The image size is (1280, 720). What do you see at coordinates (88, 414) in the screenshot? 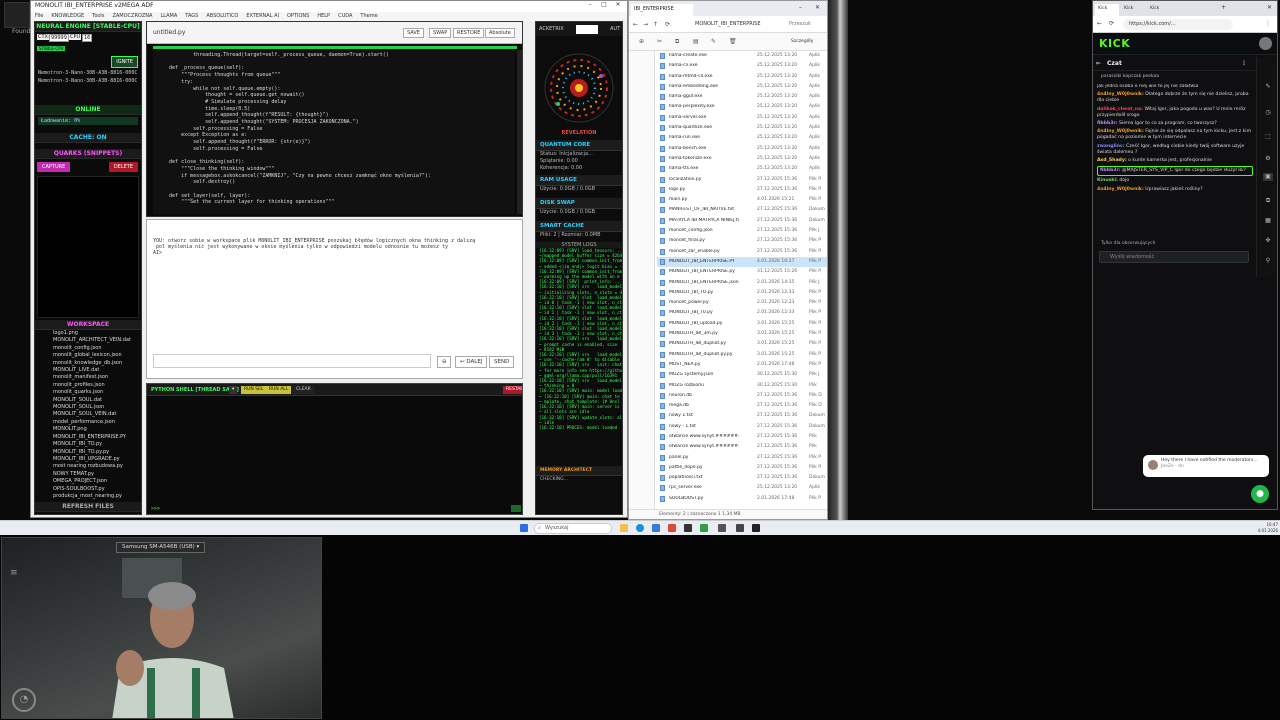
I see `workspace-file-item: MONOLIT_SOUL_VEIN.dat` at bounding box center [88, 414].